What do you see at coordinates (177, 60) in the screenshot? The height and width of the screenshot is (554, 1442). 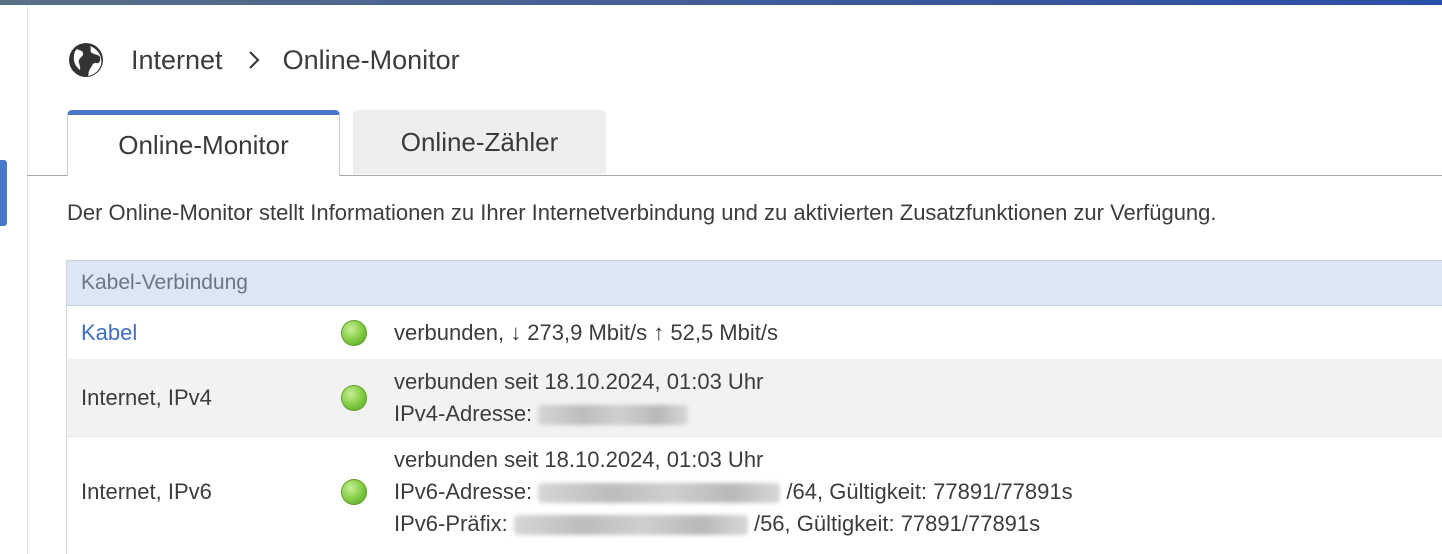 I see `breadcrumb-parent: Internet` at bounding box center [177, 60].